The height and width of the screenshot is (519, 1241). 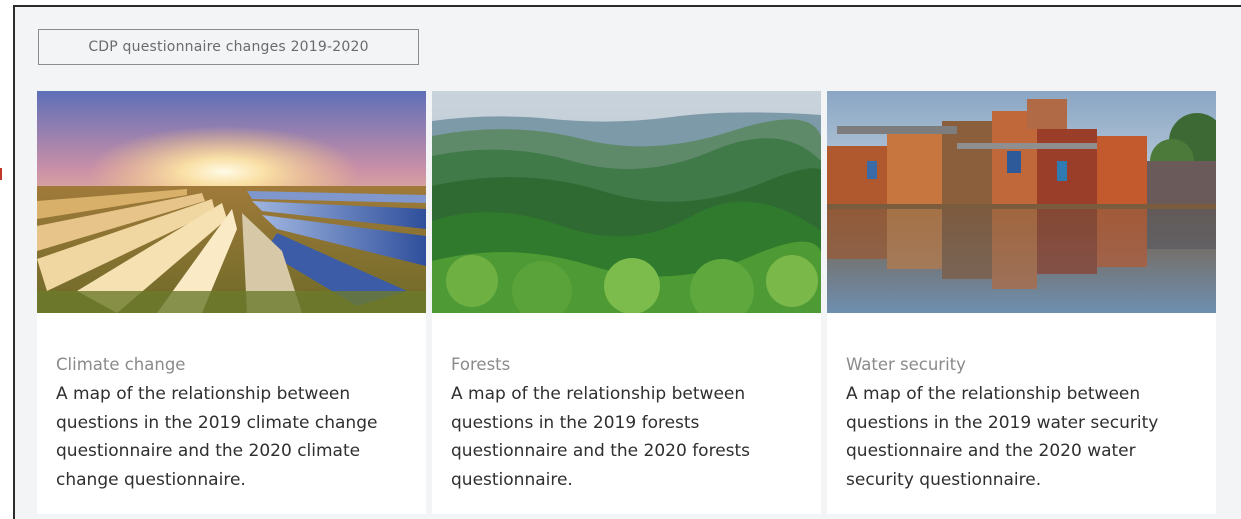 I want to click on card-title: Water security, so click(x=906, y=364).